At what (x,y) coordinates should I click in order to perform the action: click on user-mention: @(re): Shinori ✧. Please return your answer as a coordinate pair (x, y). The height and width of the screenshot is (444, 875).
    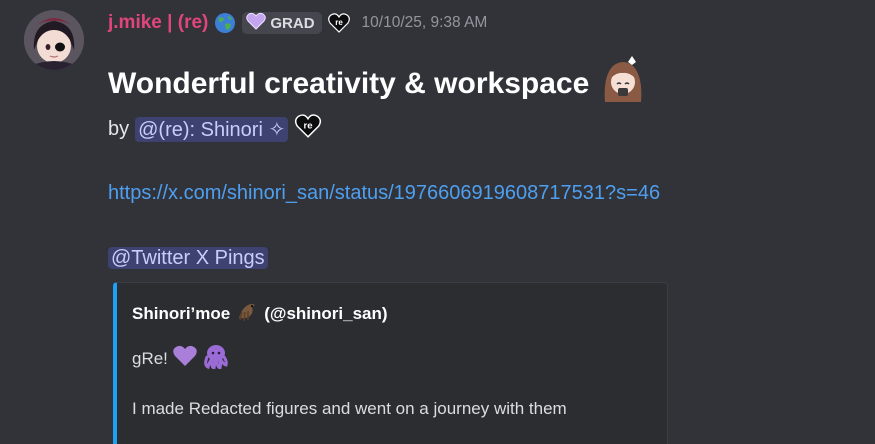
    Looking at the image, I should click on (212, 129).